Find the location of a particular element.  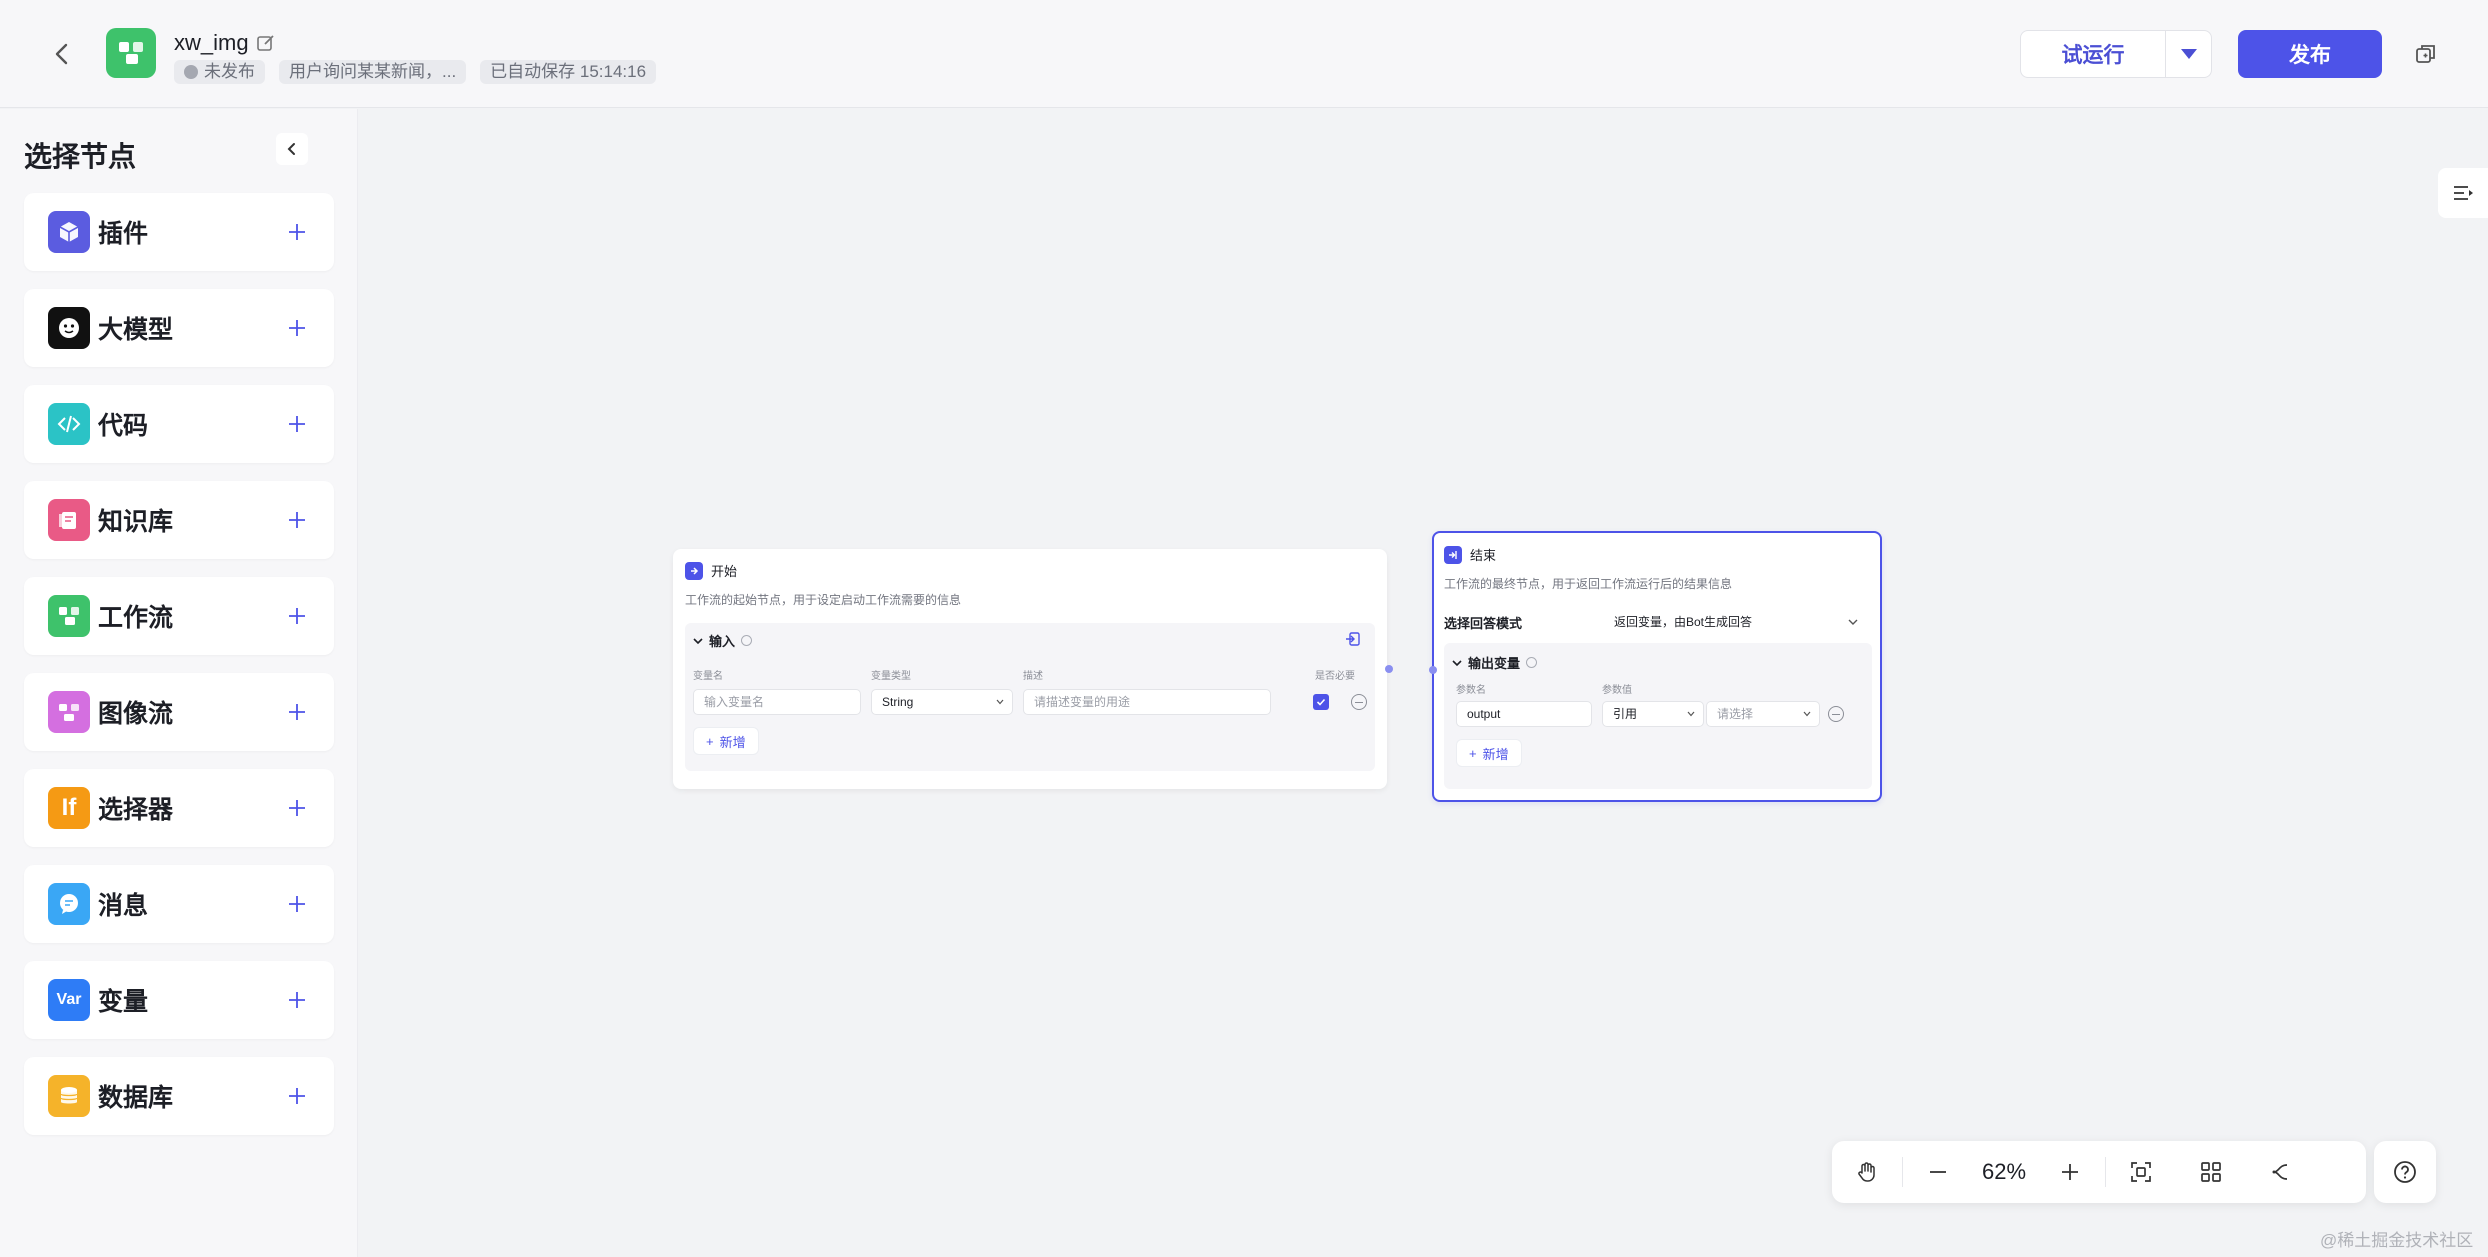

workflow-app-icon is located at coordinates (131, 53).